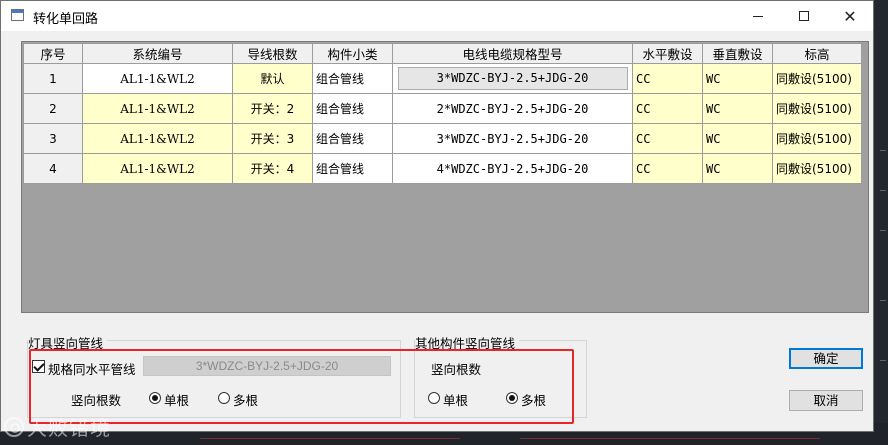 This screenshot has width=888, height=445. I want to click on lamp-single-label: 单根, so click(176, 399).